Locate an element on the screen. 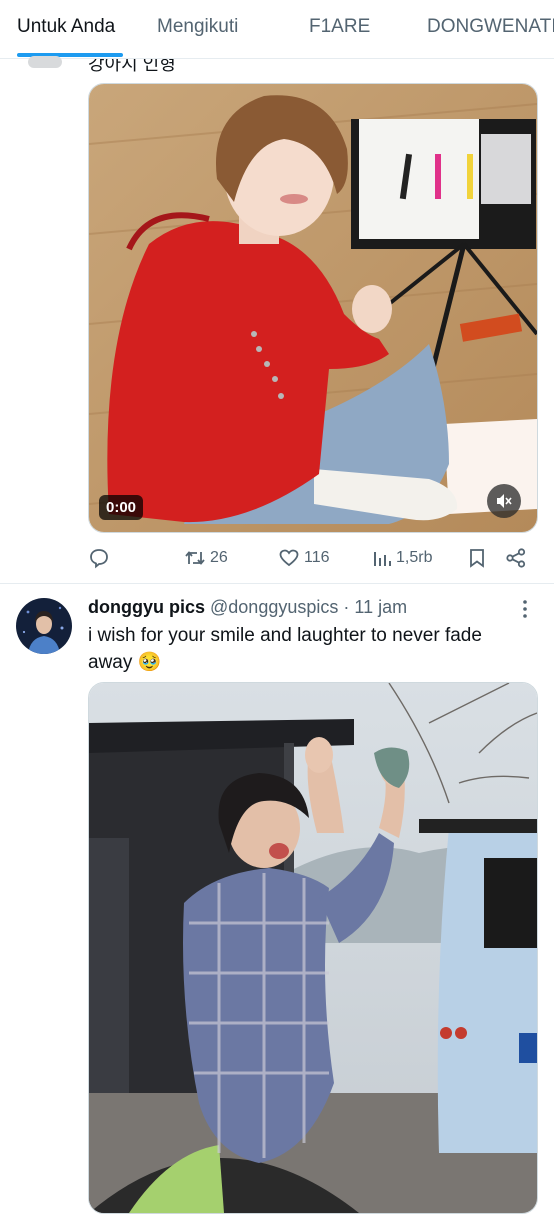 The width and height of the screenshot is (554, 1214). heart-icon is located at coordinates (289, 558).